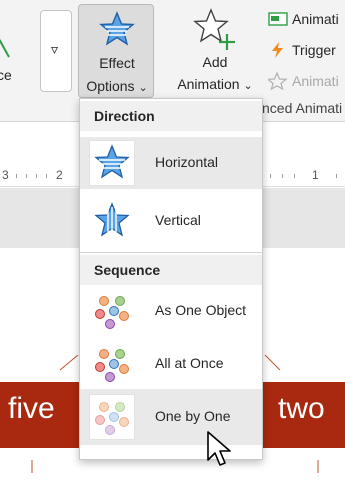  What do you see at coordinates (315, 175) in the screenshot?
I see `ruler-label: 1` at bounding box center [315, 175].